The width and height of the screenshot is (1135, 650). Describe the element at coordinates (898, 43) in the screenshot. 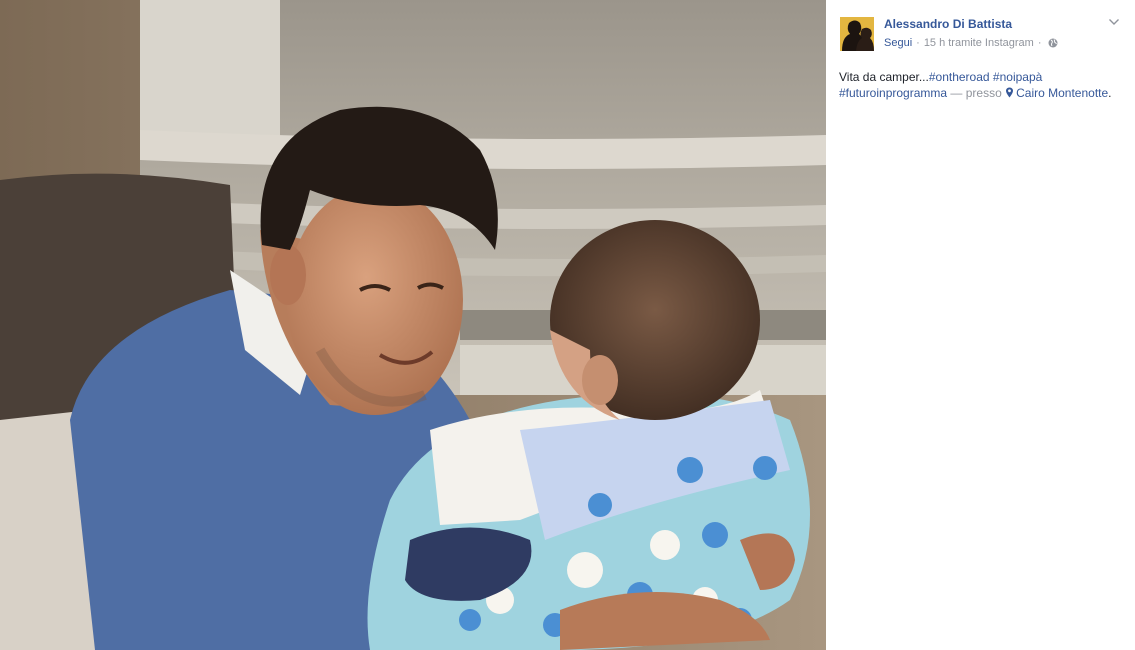

I see `follow-button: Segui` at that location.